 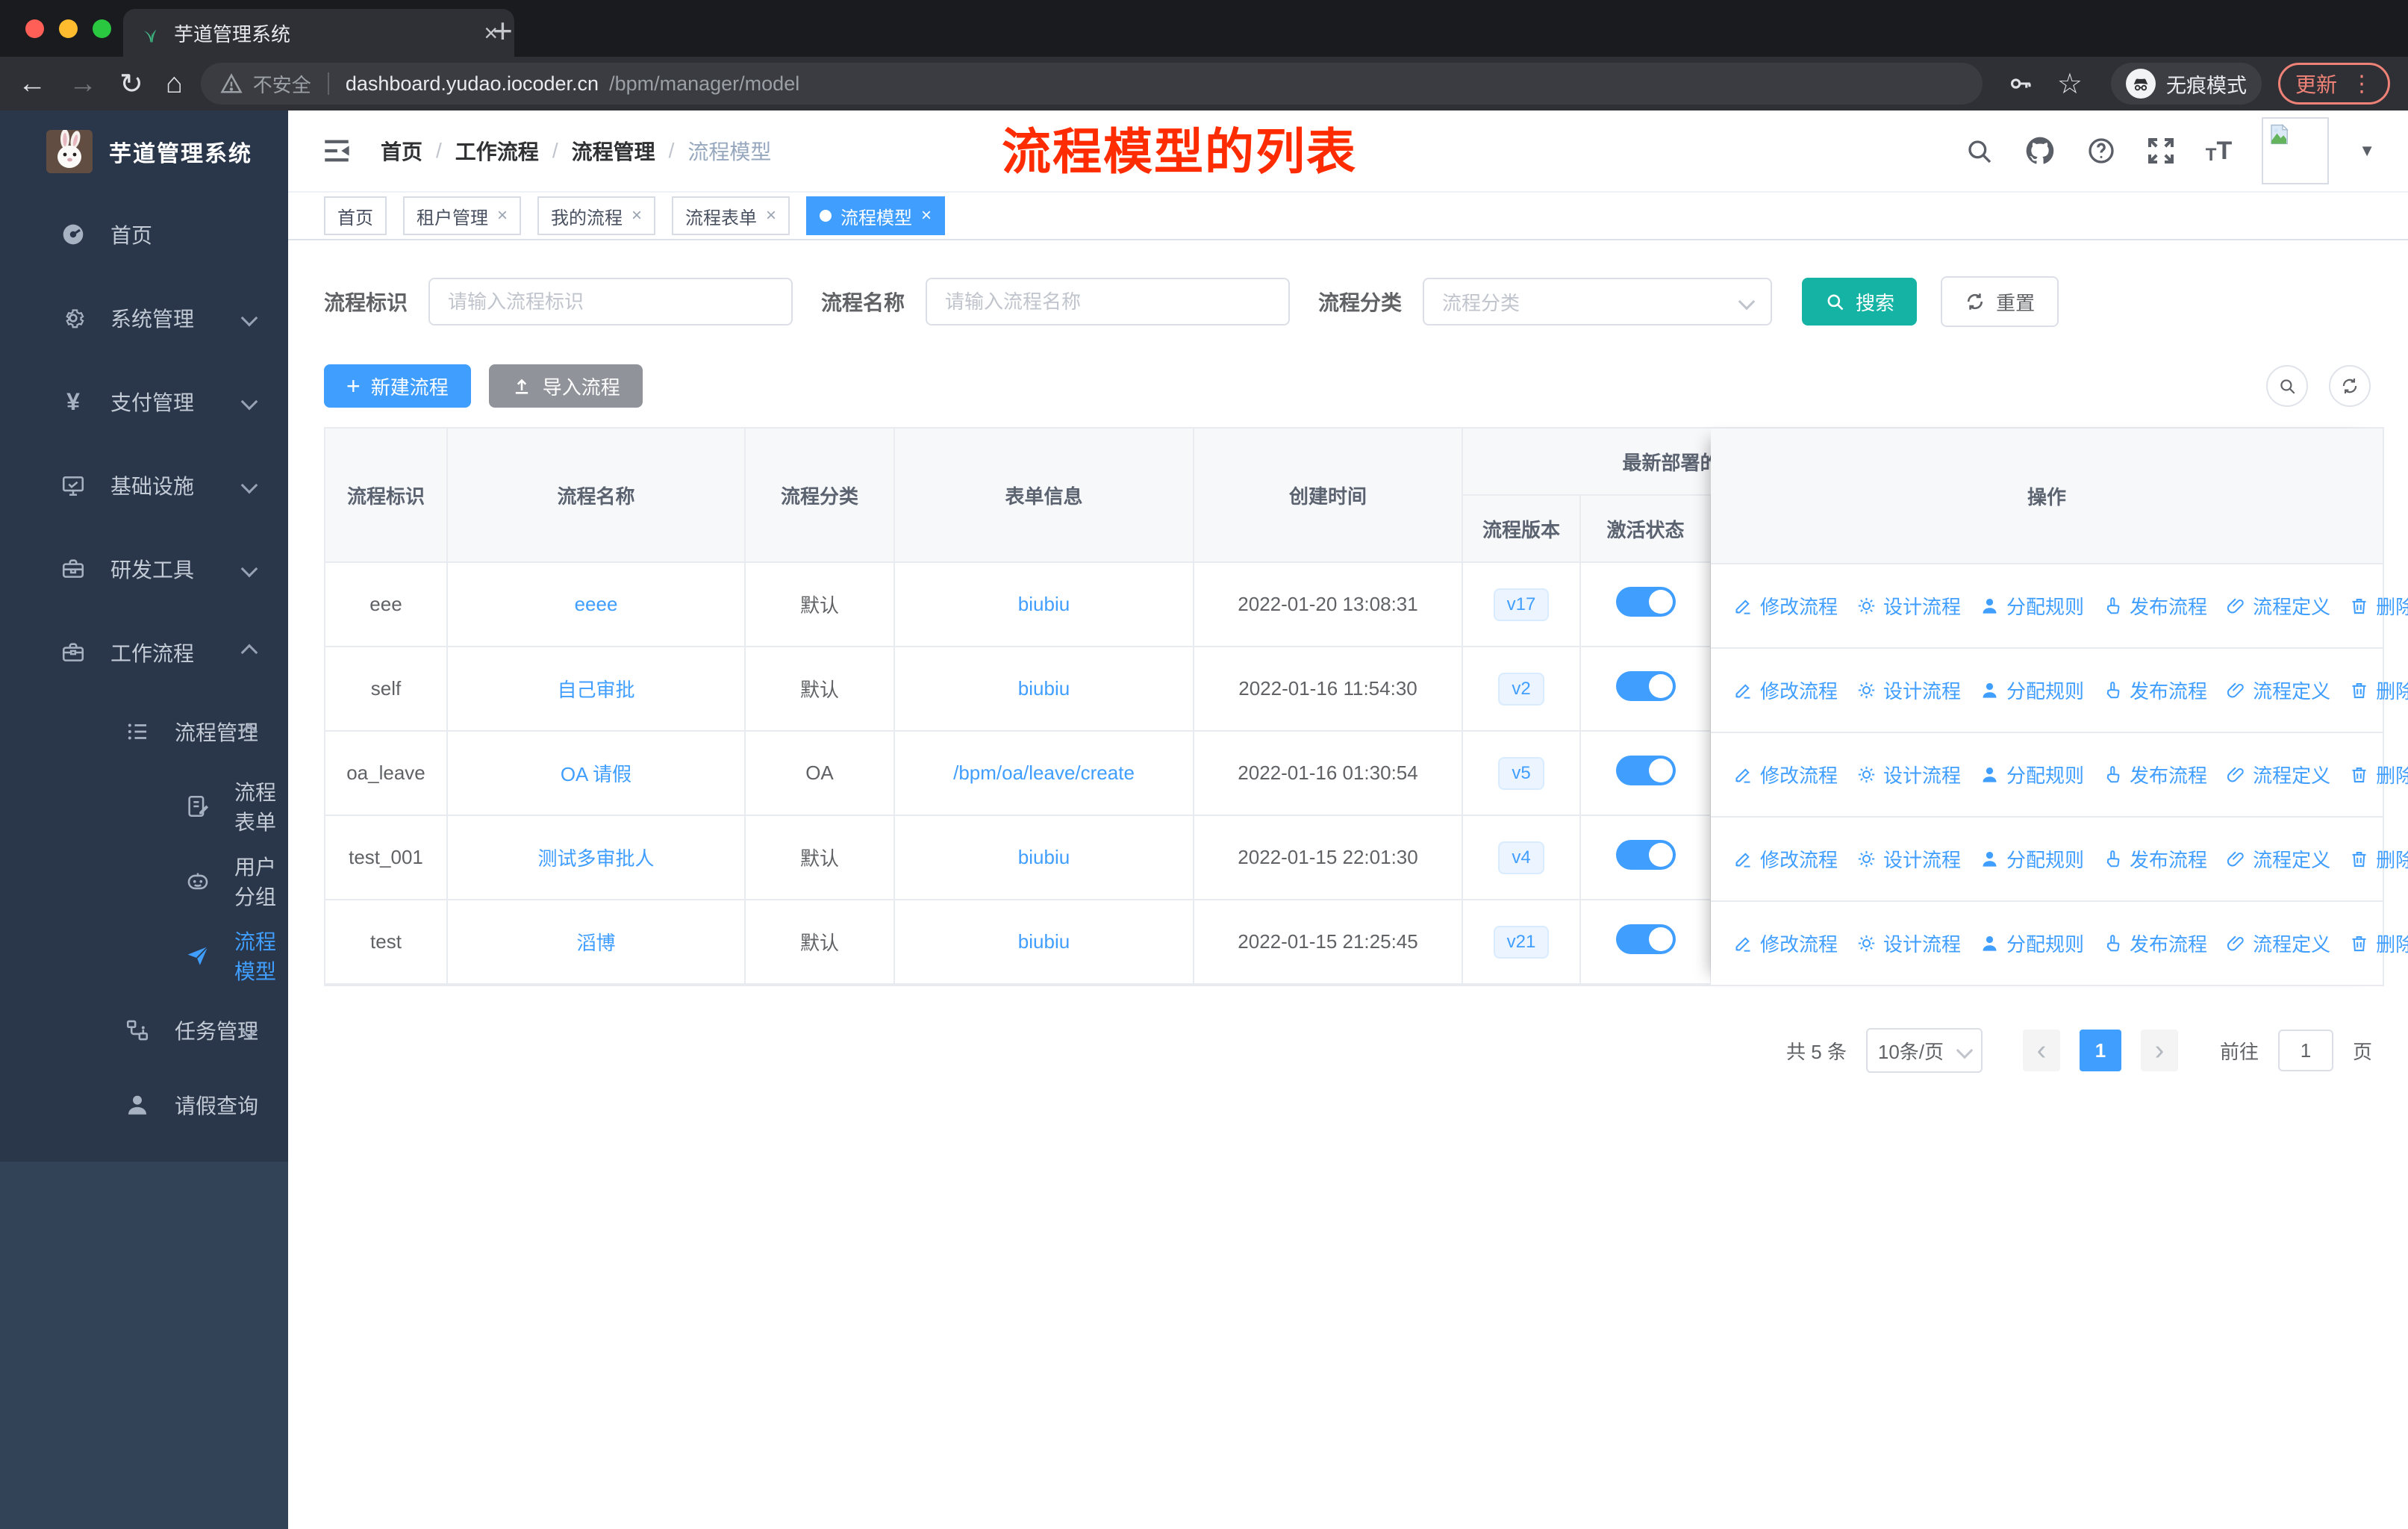 What do you see at coordinates (174, 84) in the screenshot?
I see `home-icon: ⌂` at bounding box center [174, 84].